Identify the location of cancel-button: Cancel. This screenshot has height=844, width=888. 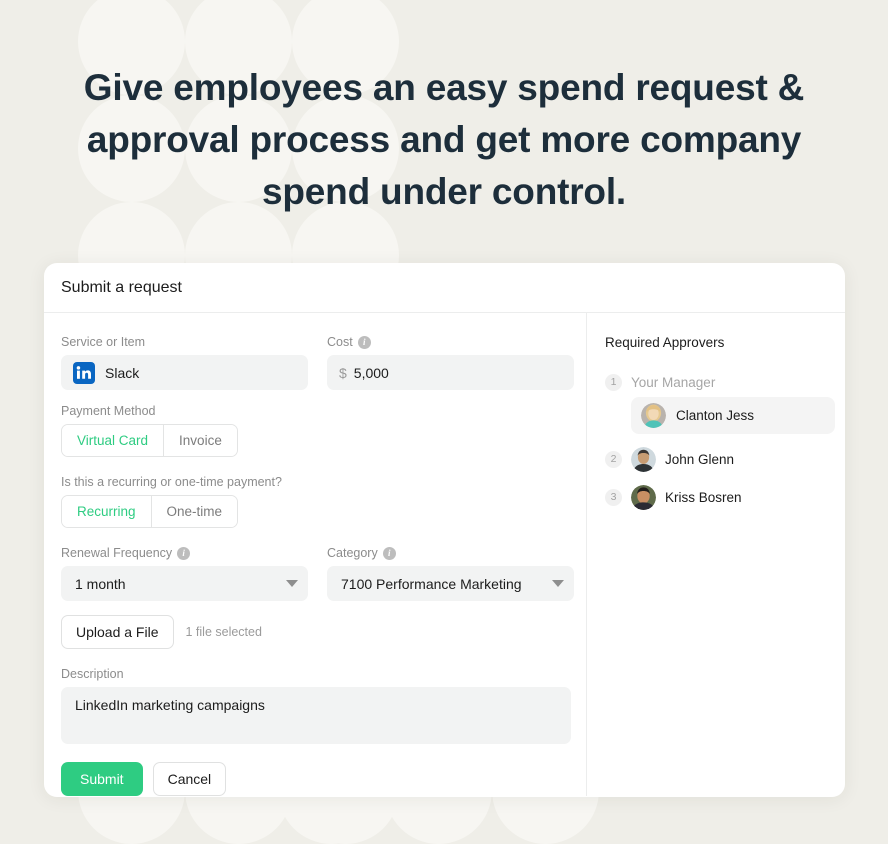
(189, 779).